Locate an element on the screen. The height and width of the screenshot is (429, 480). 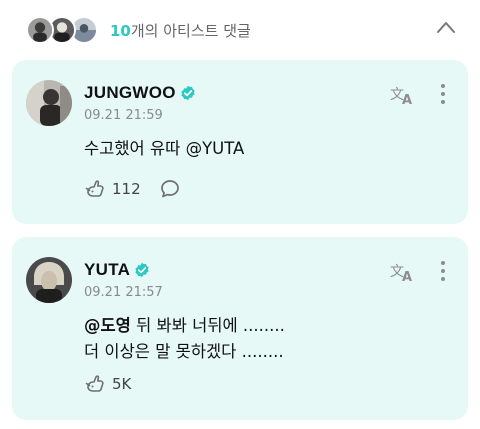
like-button: 112 is located at coordinates (112, 189).